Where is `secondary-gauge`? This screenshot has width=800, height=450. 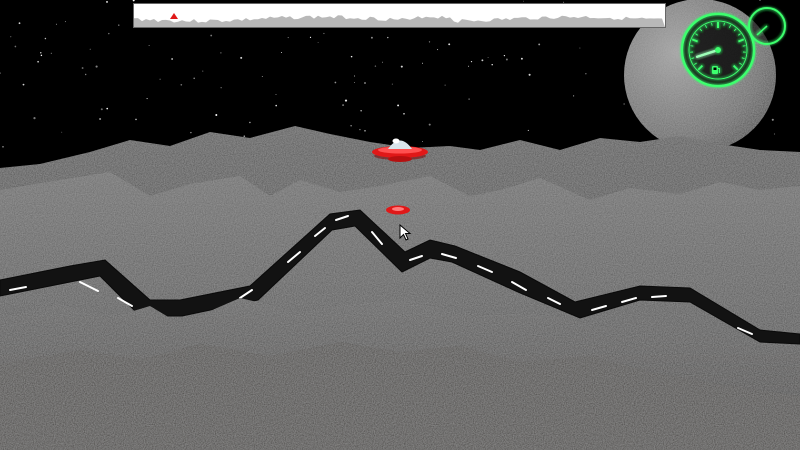 secondary-gauge is located at coordinates (767, 26).